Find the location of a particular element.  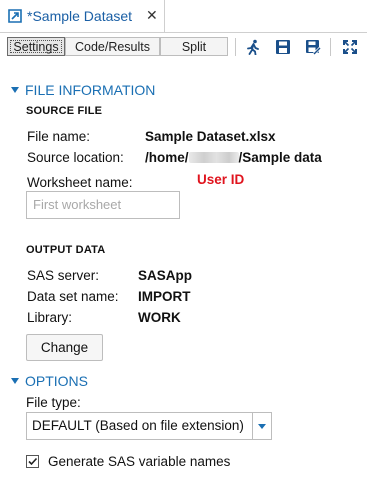

toolbar: Settings Code/Results Split is located at coordinates (183, 47).